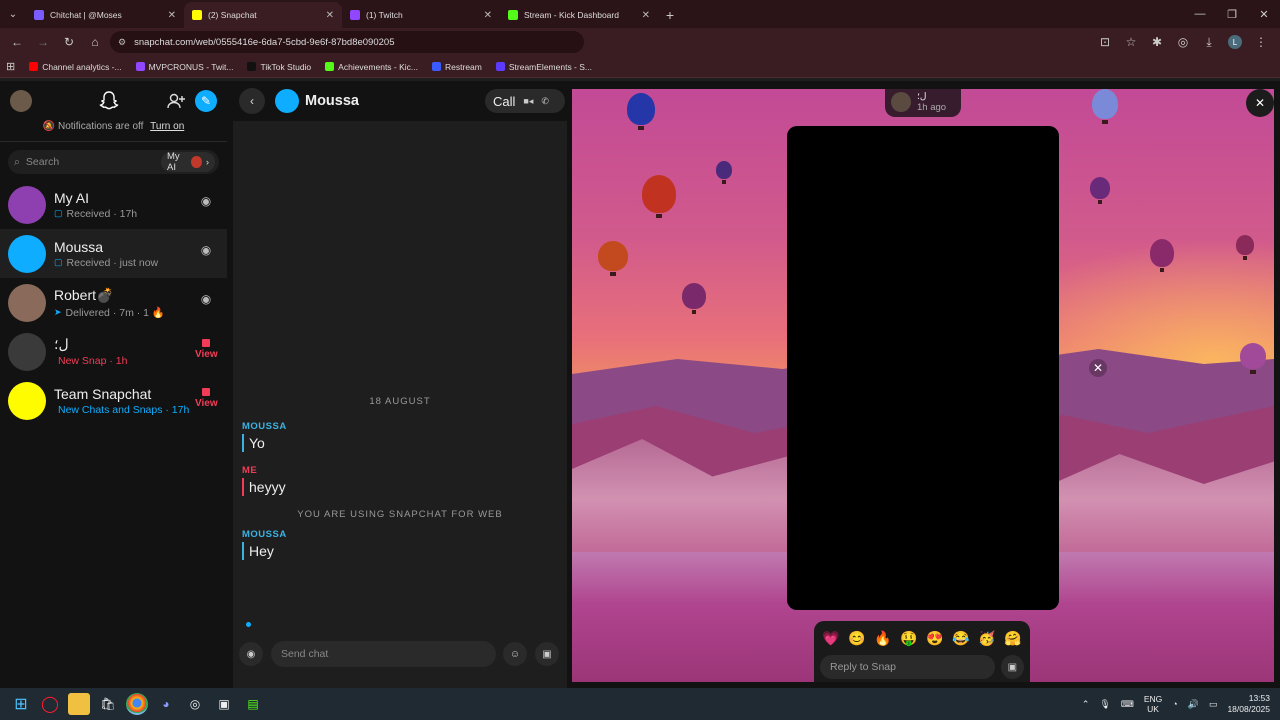  What do you see at coordinates (251, 654) in the screenshot?
I see `camera-icon: ◉` at bounding box center [251, 654].